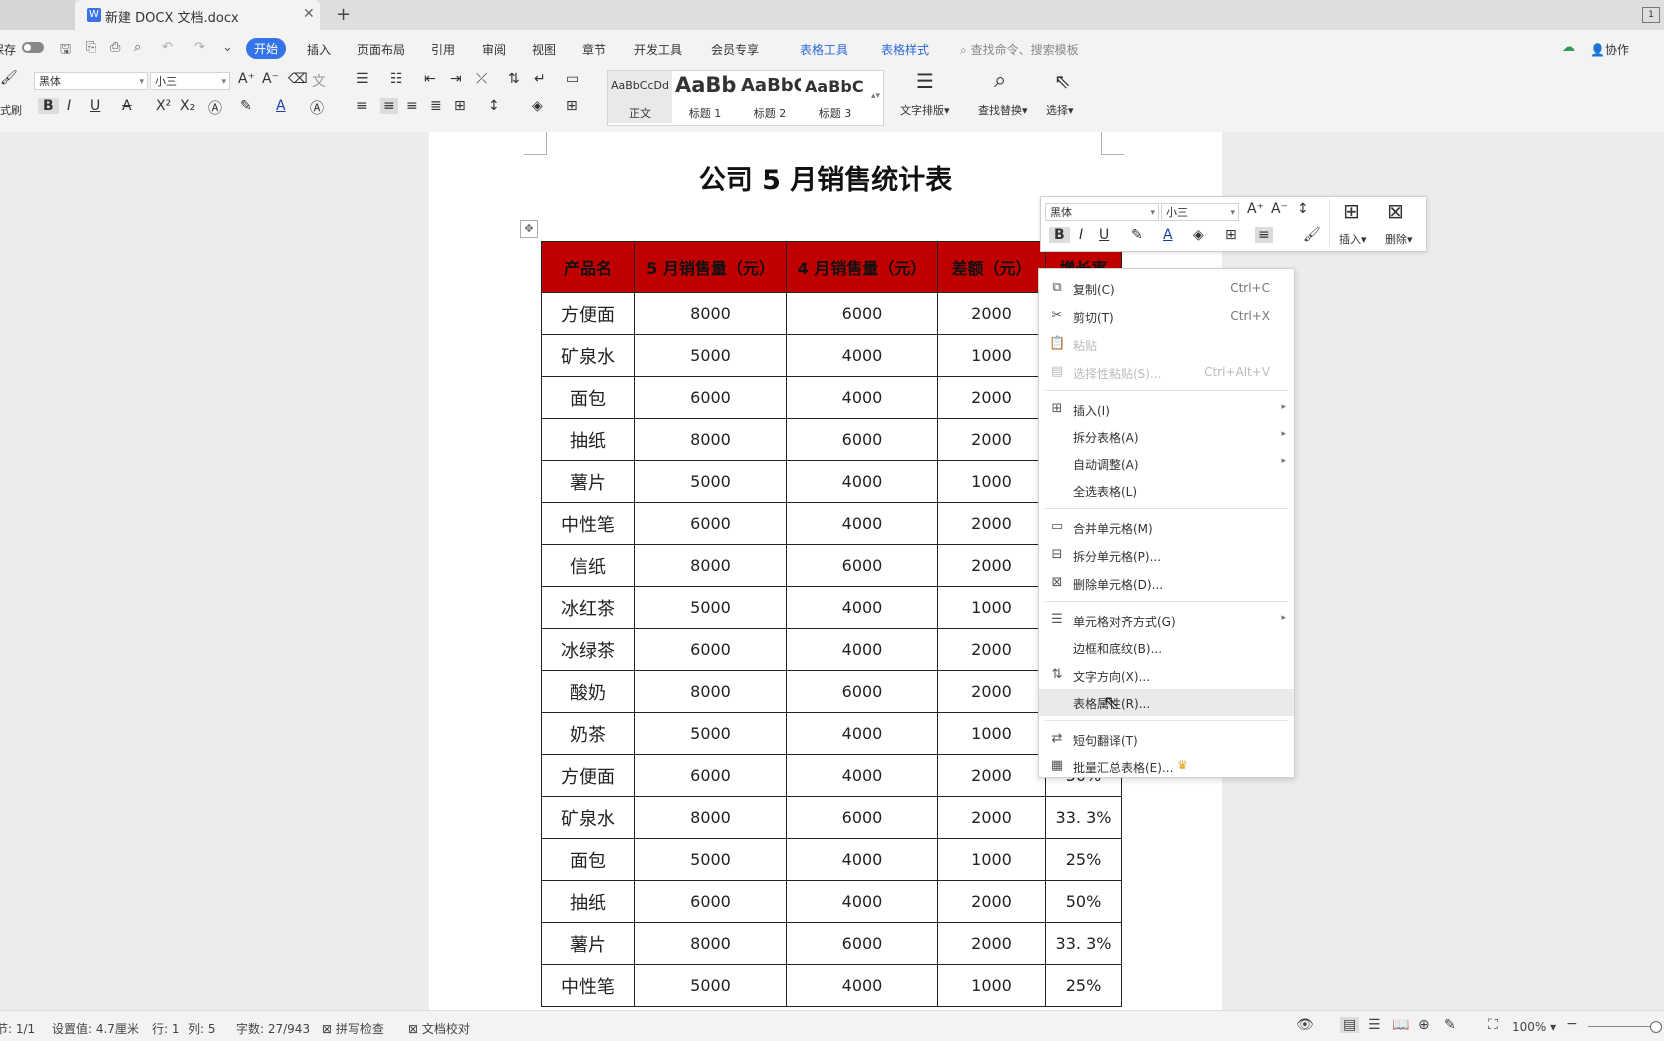 This screenshot has height=1041, width=1664. What do you see at coordinates (430, 79) in the screenshot?
I see `decrease-indent-icon: ⇤` at bounding box center [430, 79].